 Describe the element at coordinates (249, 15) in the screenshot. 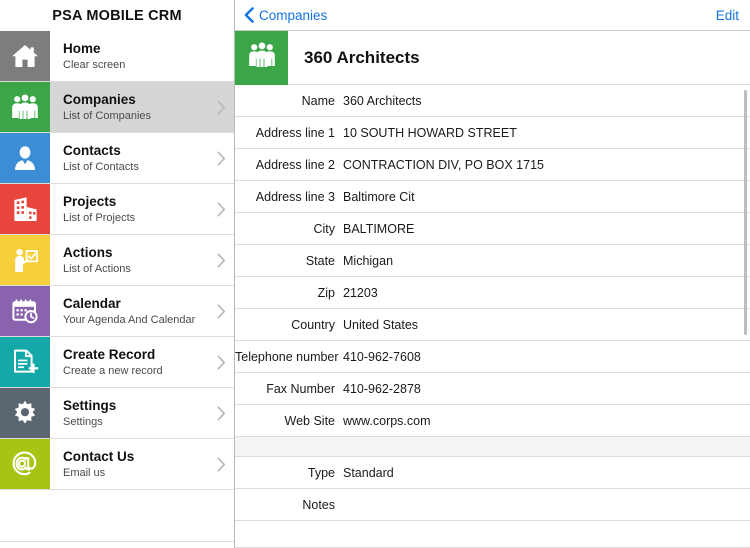

I see `chevron-left-icon` at that location.